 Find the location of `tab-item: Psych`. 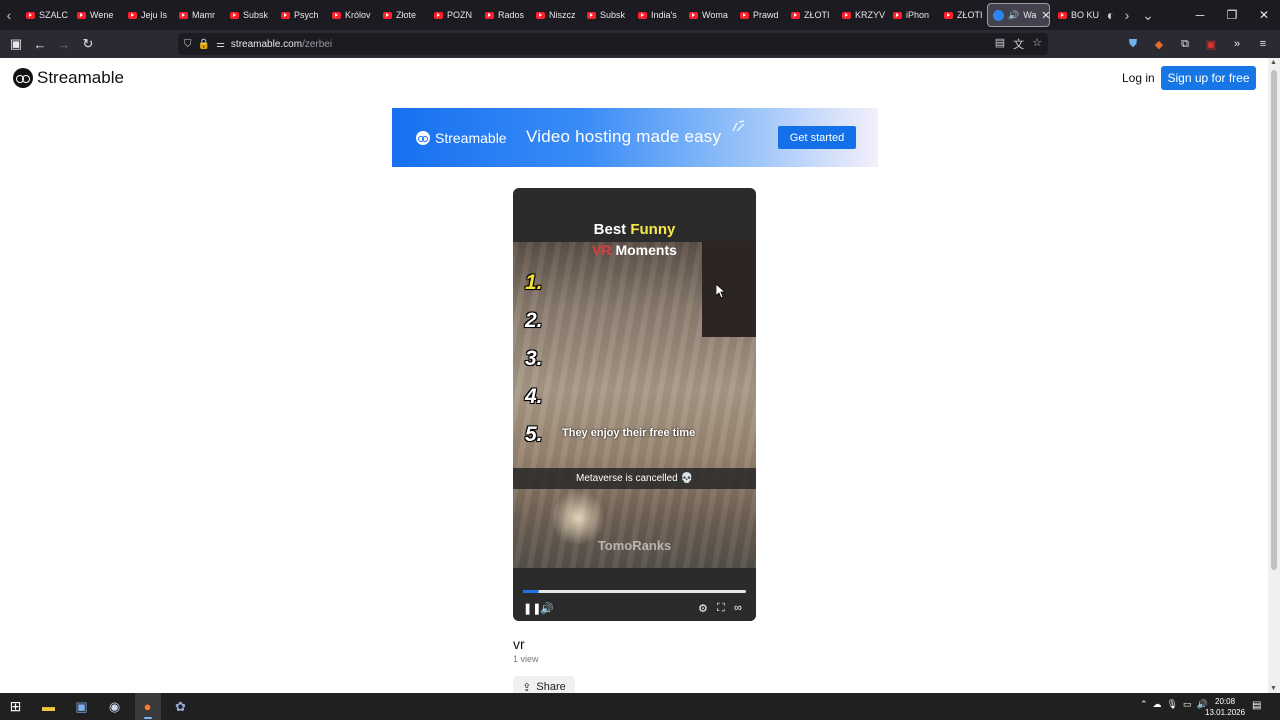

tab-item: Psych is located at coordinates (298, 15).